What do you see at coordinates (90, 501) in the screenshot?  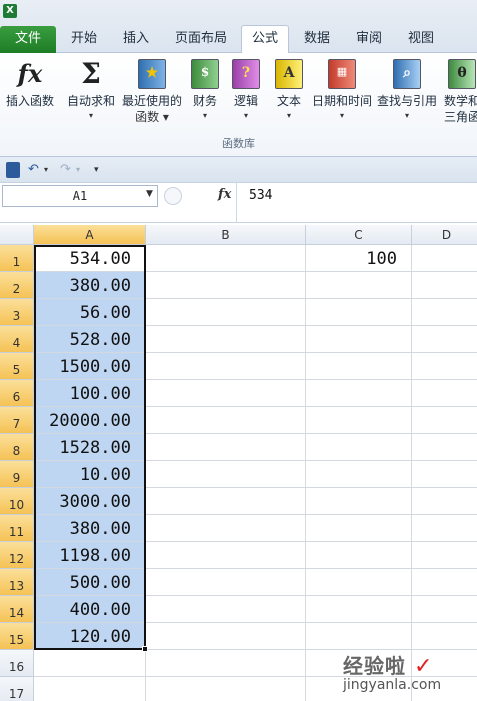 I see `cell-a: 3000.00` at bounding box center [90, 501].